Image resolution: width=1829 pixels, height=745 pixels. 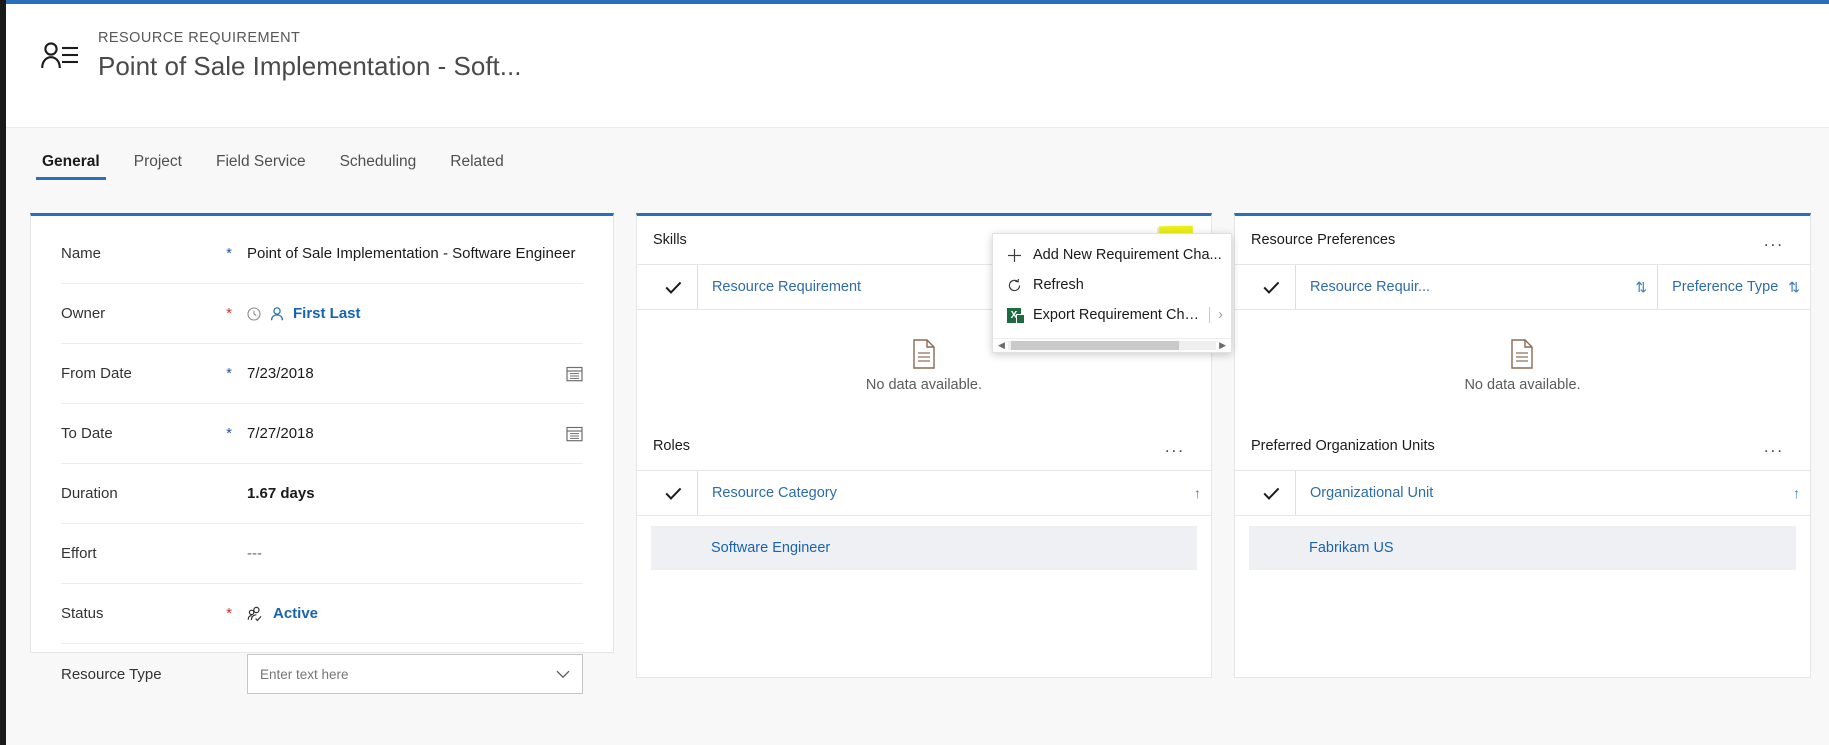 What do you see at coordinates (89, 493) in the screenshot?
I see `field-label-duration: Duration` at bounding box center [89, 493].